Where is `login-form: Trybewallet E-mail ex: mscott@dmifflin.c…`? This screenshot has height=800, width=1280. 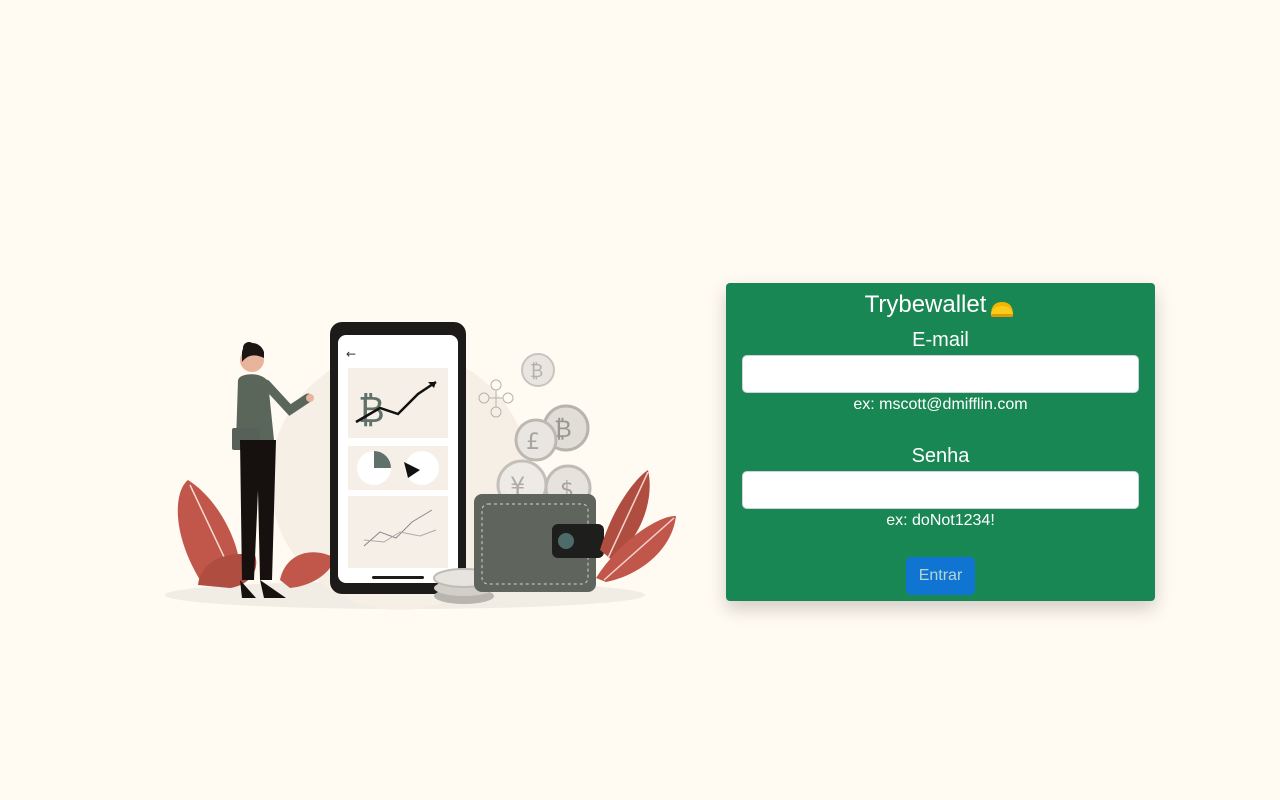
login-form: Trybewallet E-mail ex: mscott@dmifflin.c… is located at coordinates (940, 442).